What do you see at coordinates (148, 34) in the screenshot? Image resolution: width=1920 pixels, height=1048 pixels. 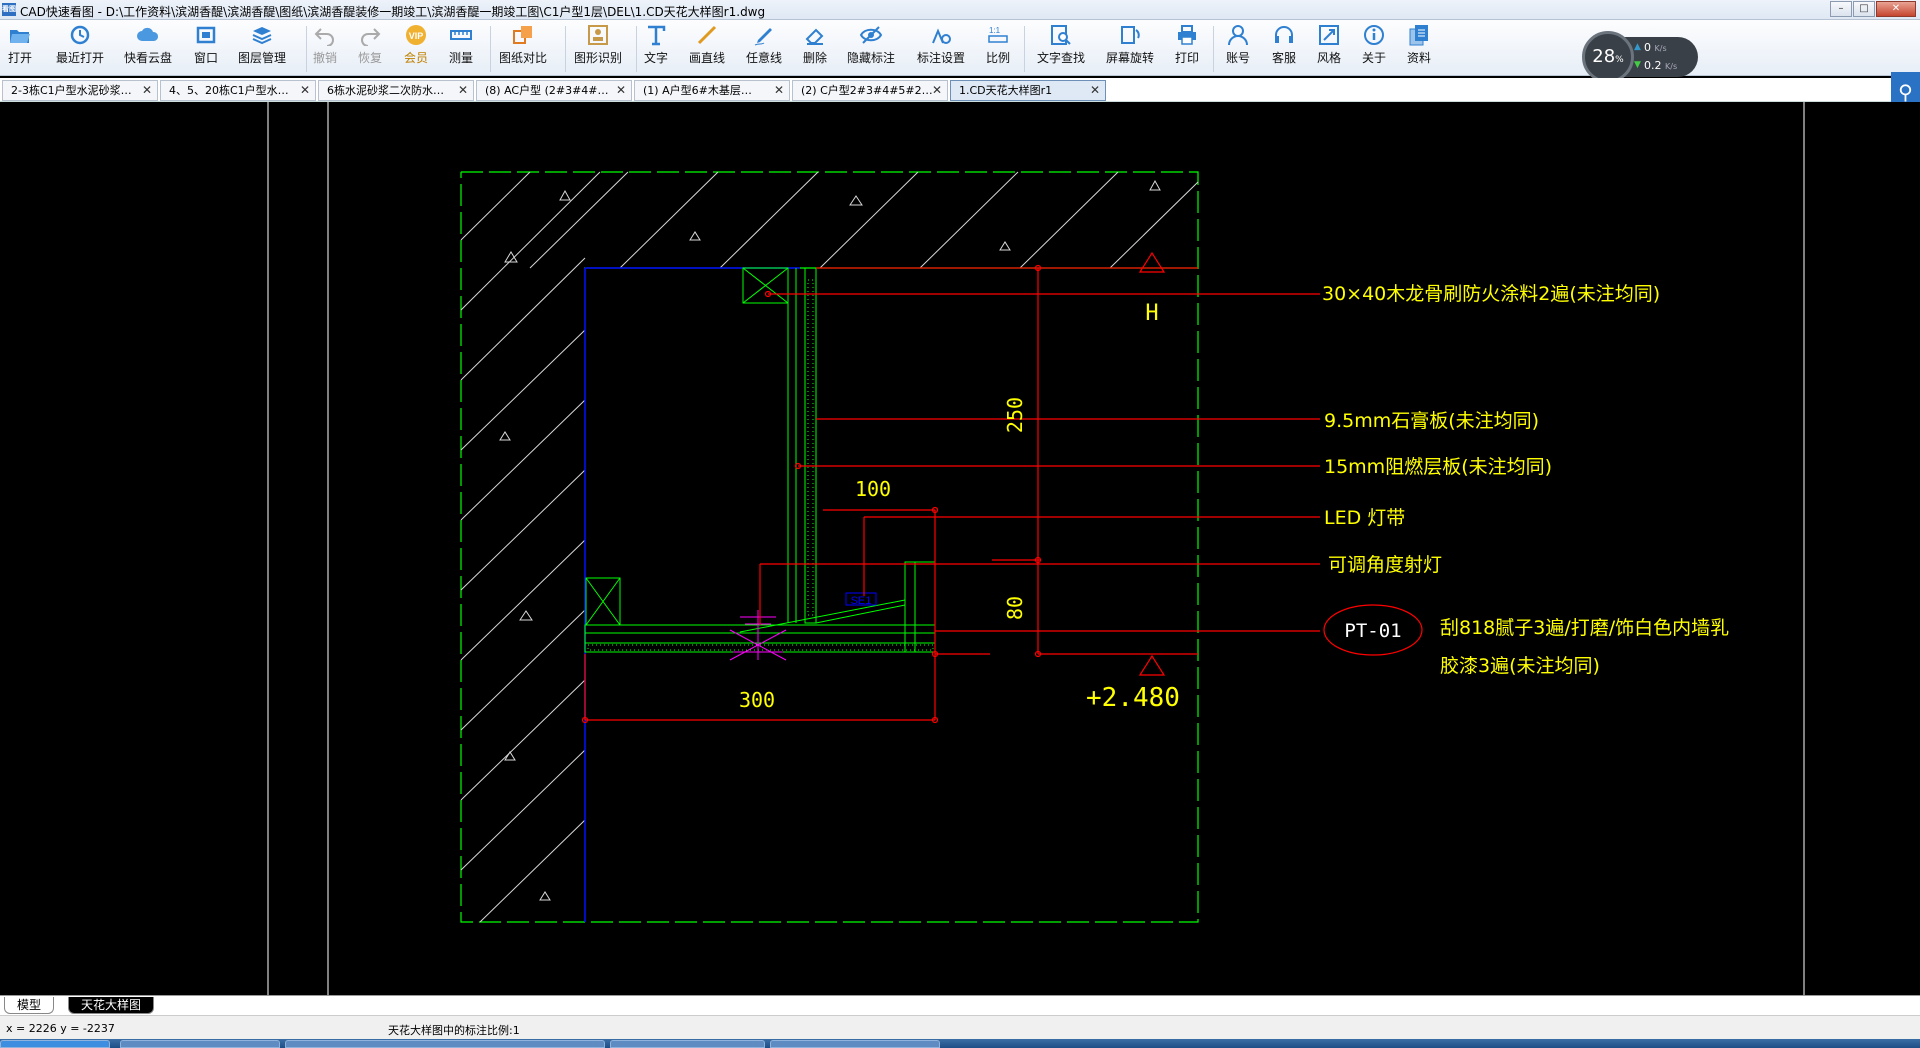 I see `cloud-icon` at bounding box center [148, 34].